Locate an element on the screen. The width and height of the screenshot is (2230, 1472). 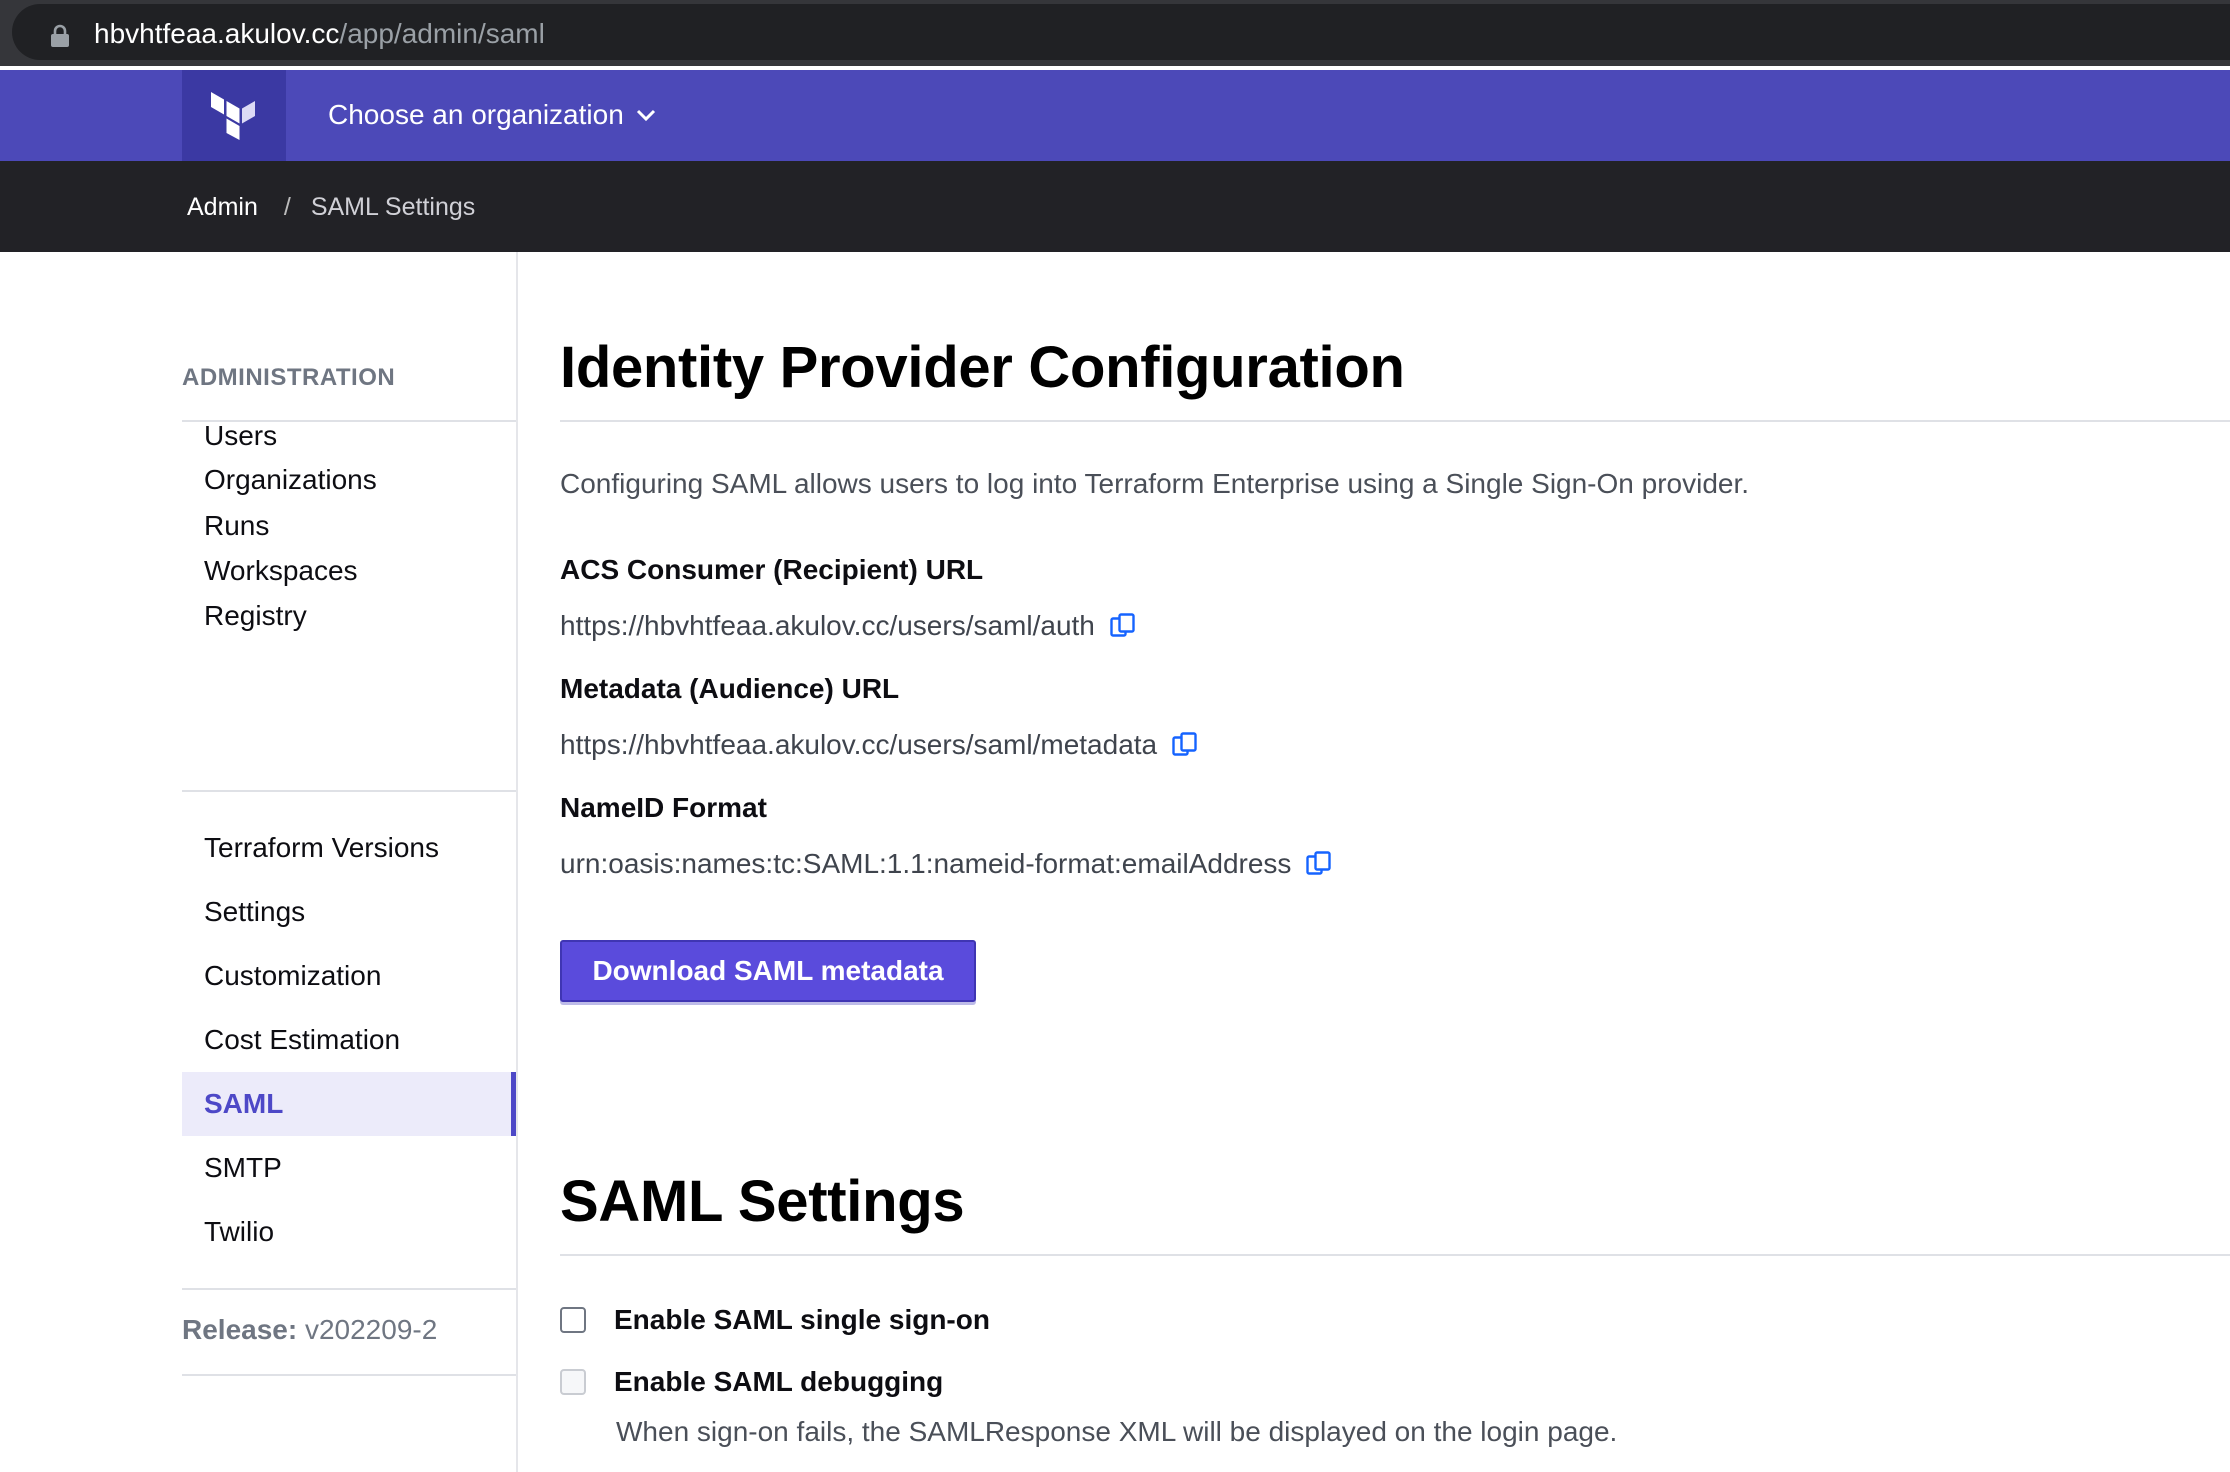
url-field: hbvhtfeaa.akulov.cc/app/admin/saml is located at coordinates (1121, 32).